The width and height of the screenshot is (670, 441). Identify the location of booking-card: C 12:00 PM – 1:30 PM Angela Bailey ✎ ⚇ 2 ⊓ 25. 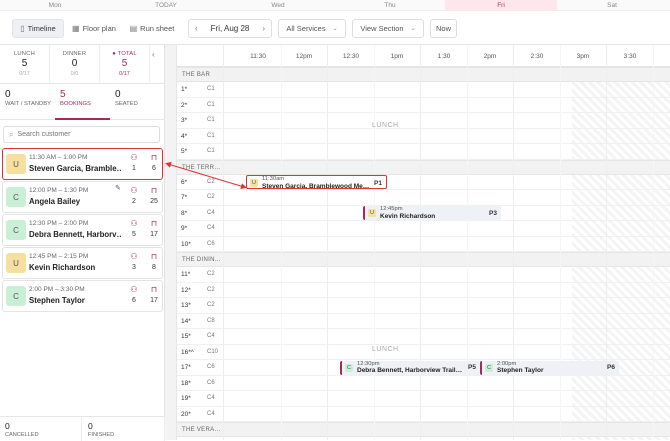
(82, 197).